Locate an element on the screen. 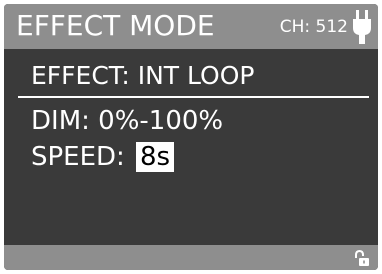 Image resolution: width=382 pixels, height=274 pixels. divider is located at coordinates (193, 97).